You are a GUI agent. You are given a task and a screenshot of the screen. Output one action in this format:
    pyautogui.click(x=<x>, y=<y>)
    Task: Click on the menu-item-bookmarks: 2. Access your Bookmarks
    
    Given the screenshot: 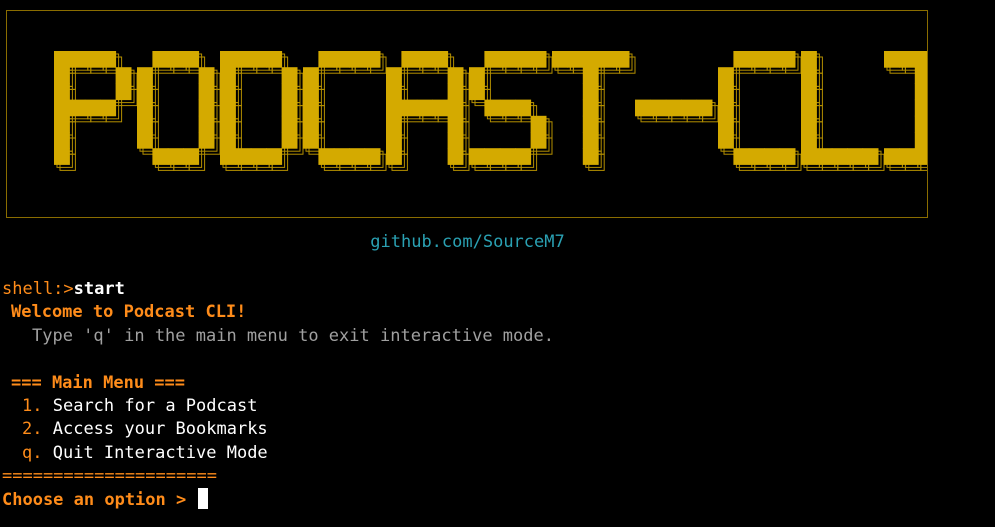 What is the action you would take?
    pyautogui.click(x=145, y=429)
    